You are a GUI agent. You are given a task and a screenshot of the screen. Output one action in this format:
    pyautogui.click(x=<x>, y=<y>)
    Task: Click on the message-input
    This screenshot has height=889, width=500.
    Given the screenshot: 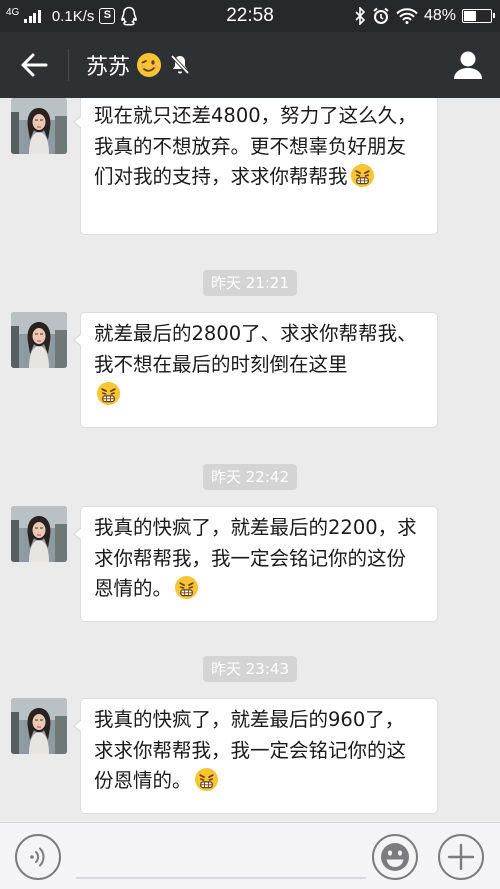 What is the action you would take?
    pyautogui.click(x=221, y=878)
    